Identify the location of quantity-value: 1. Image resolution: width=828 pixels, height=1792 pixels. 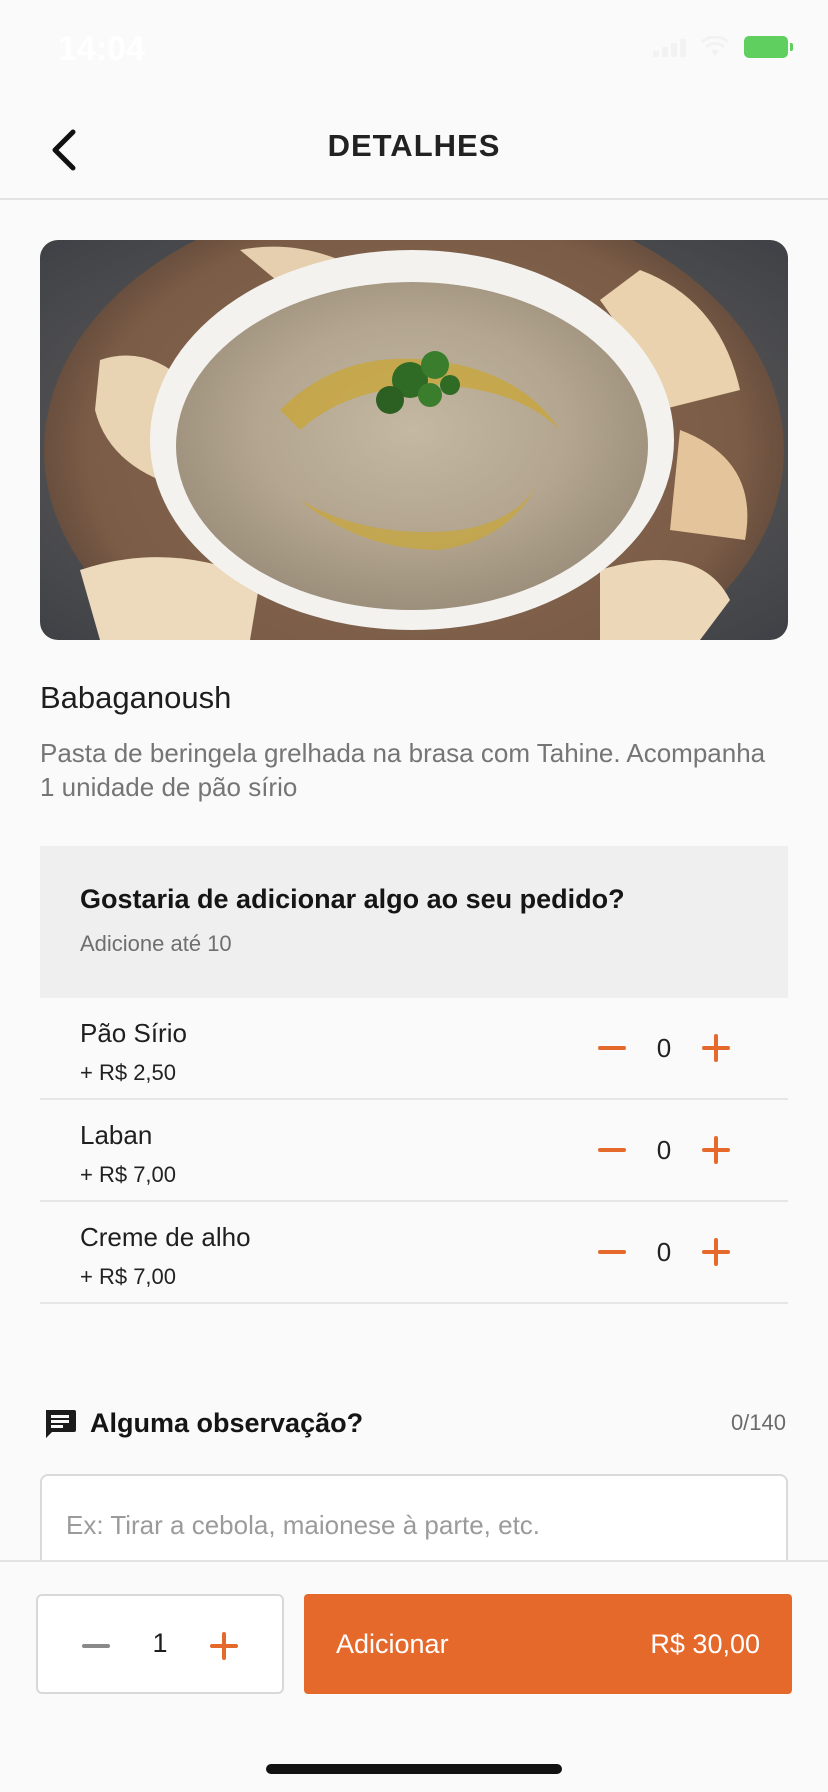
(160, 1643).